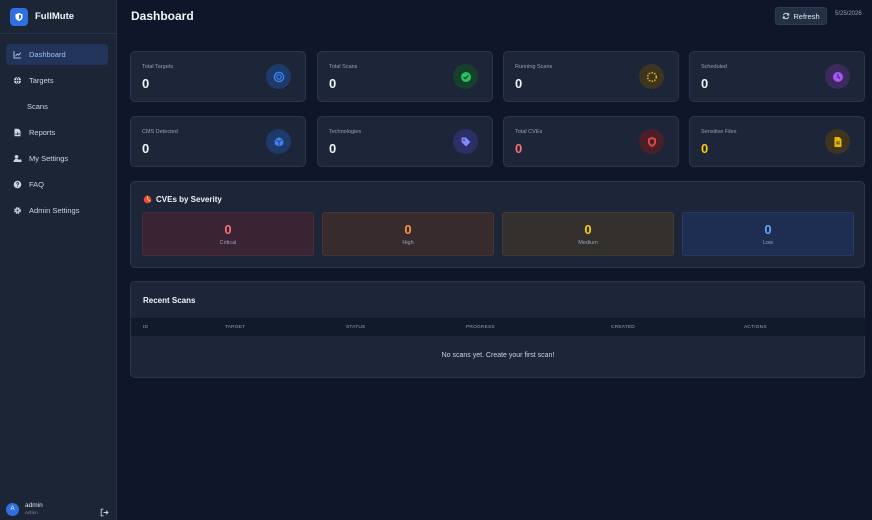 The width and height of the screenshot is (872, 520). Describe the element at coordinates (228, 243) in the screenshot. I see `severity-label: Critical` at that location.